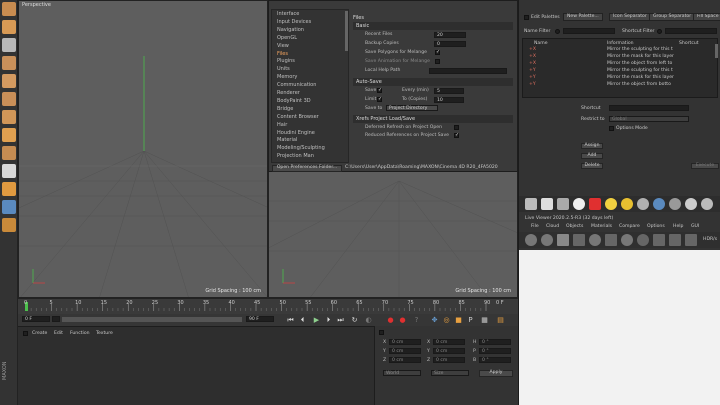 The image size is (720, 405). Describe the element at coordinates (691, 240) in the screenshot. I see `lv-zoom-icon` at that location.